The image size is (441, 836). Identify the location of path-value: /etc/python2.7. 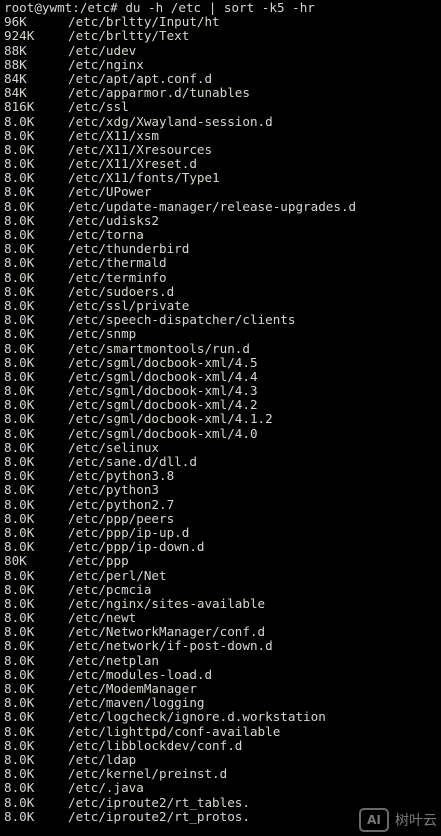
(121, 504).